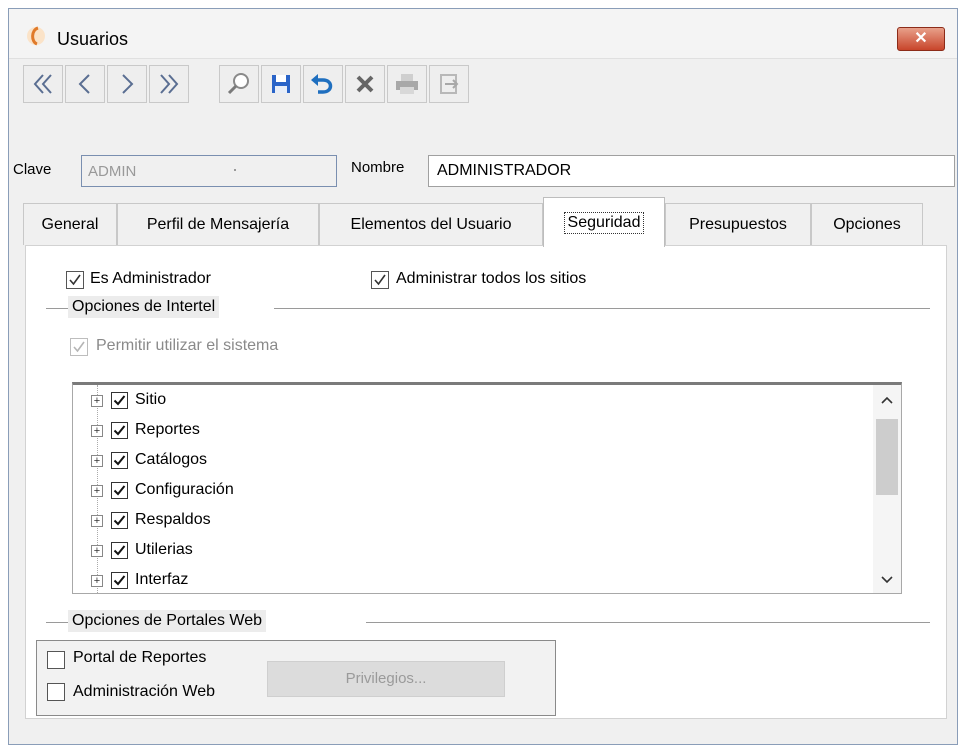  Describe the element at coordinates (468, 461) in the screenshot. I see `tree-item-catalogos: + Catálogos` at that location.